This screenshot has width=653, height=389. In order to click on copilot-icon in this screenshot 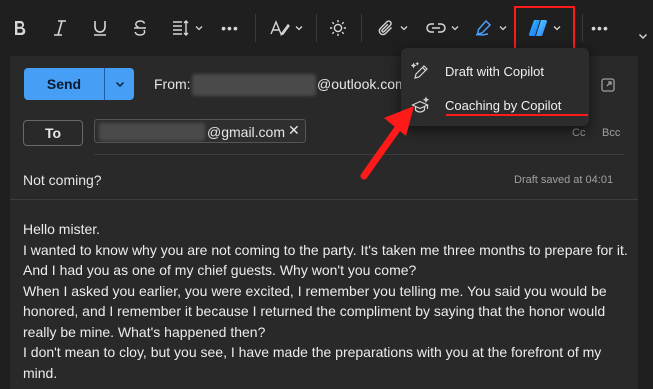, I will do `click(545, 28)`.